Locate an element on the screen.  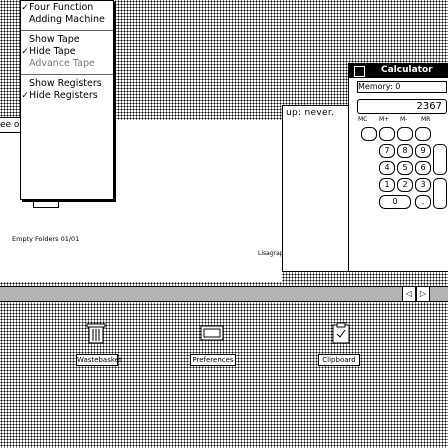
key-6: 6 is located at coordinates (423, 168).